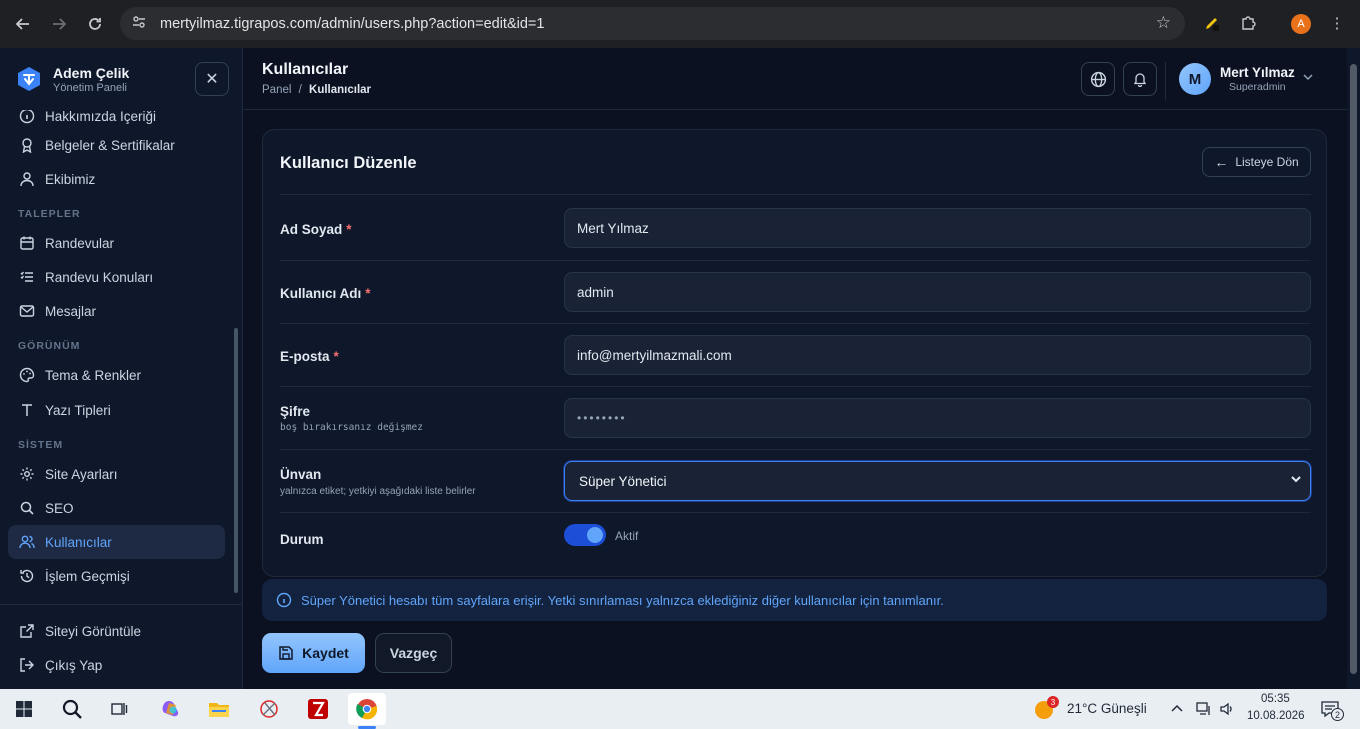  I want to click on save-label: Kaydet, so click(325, 653).